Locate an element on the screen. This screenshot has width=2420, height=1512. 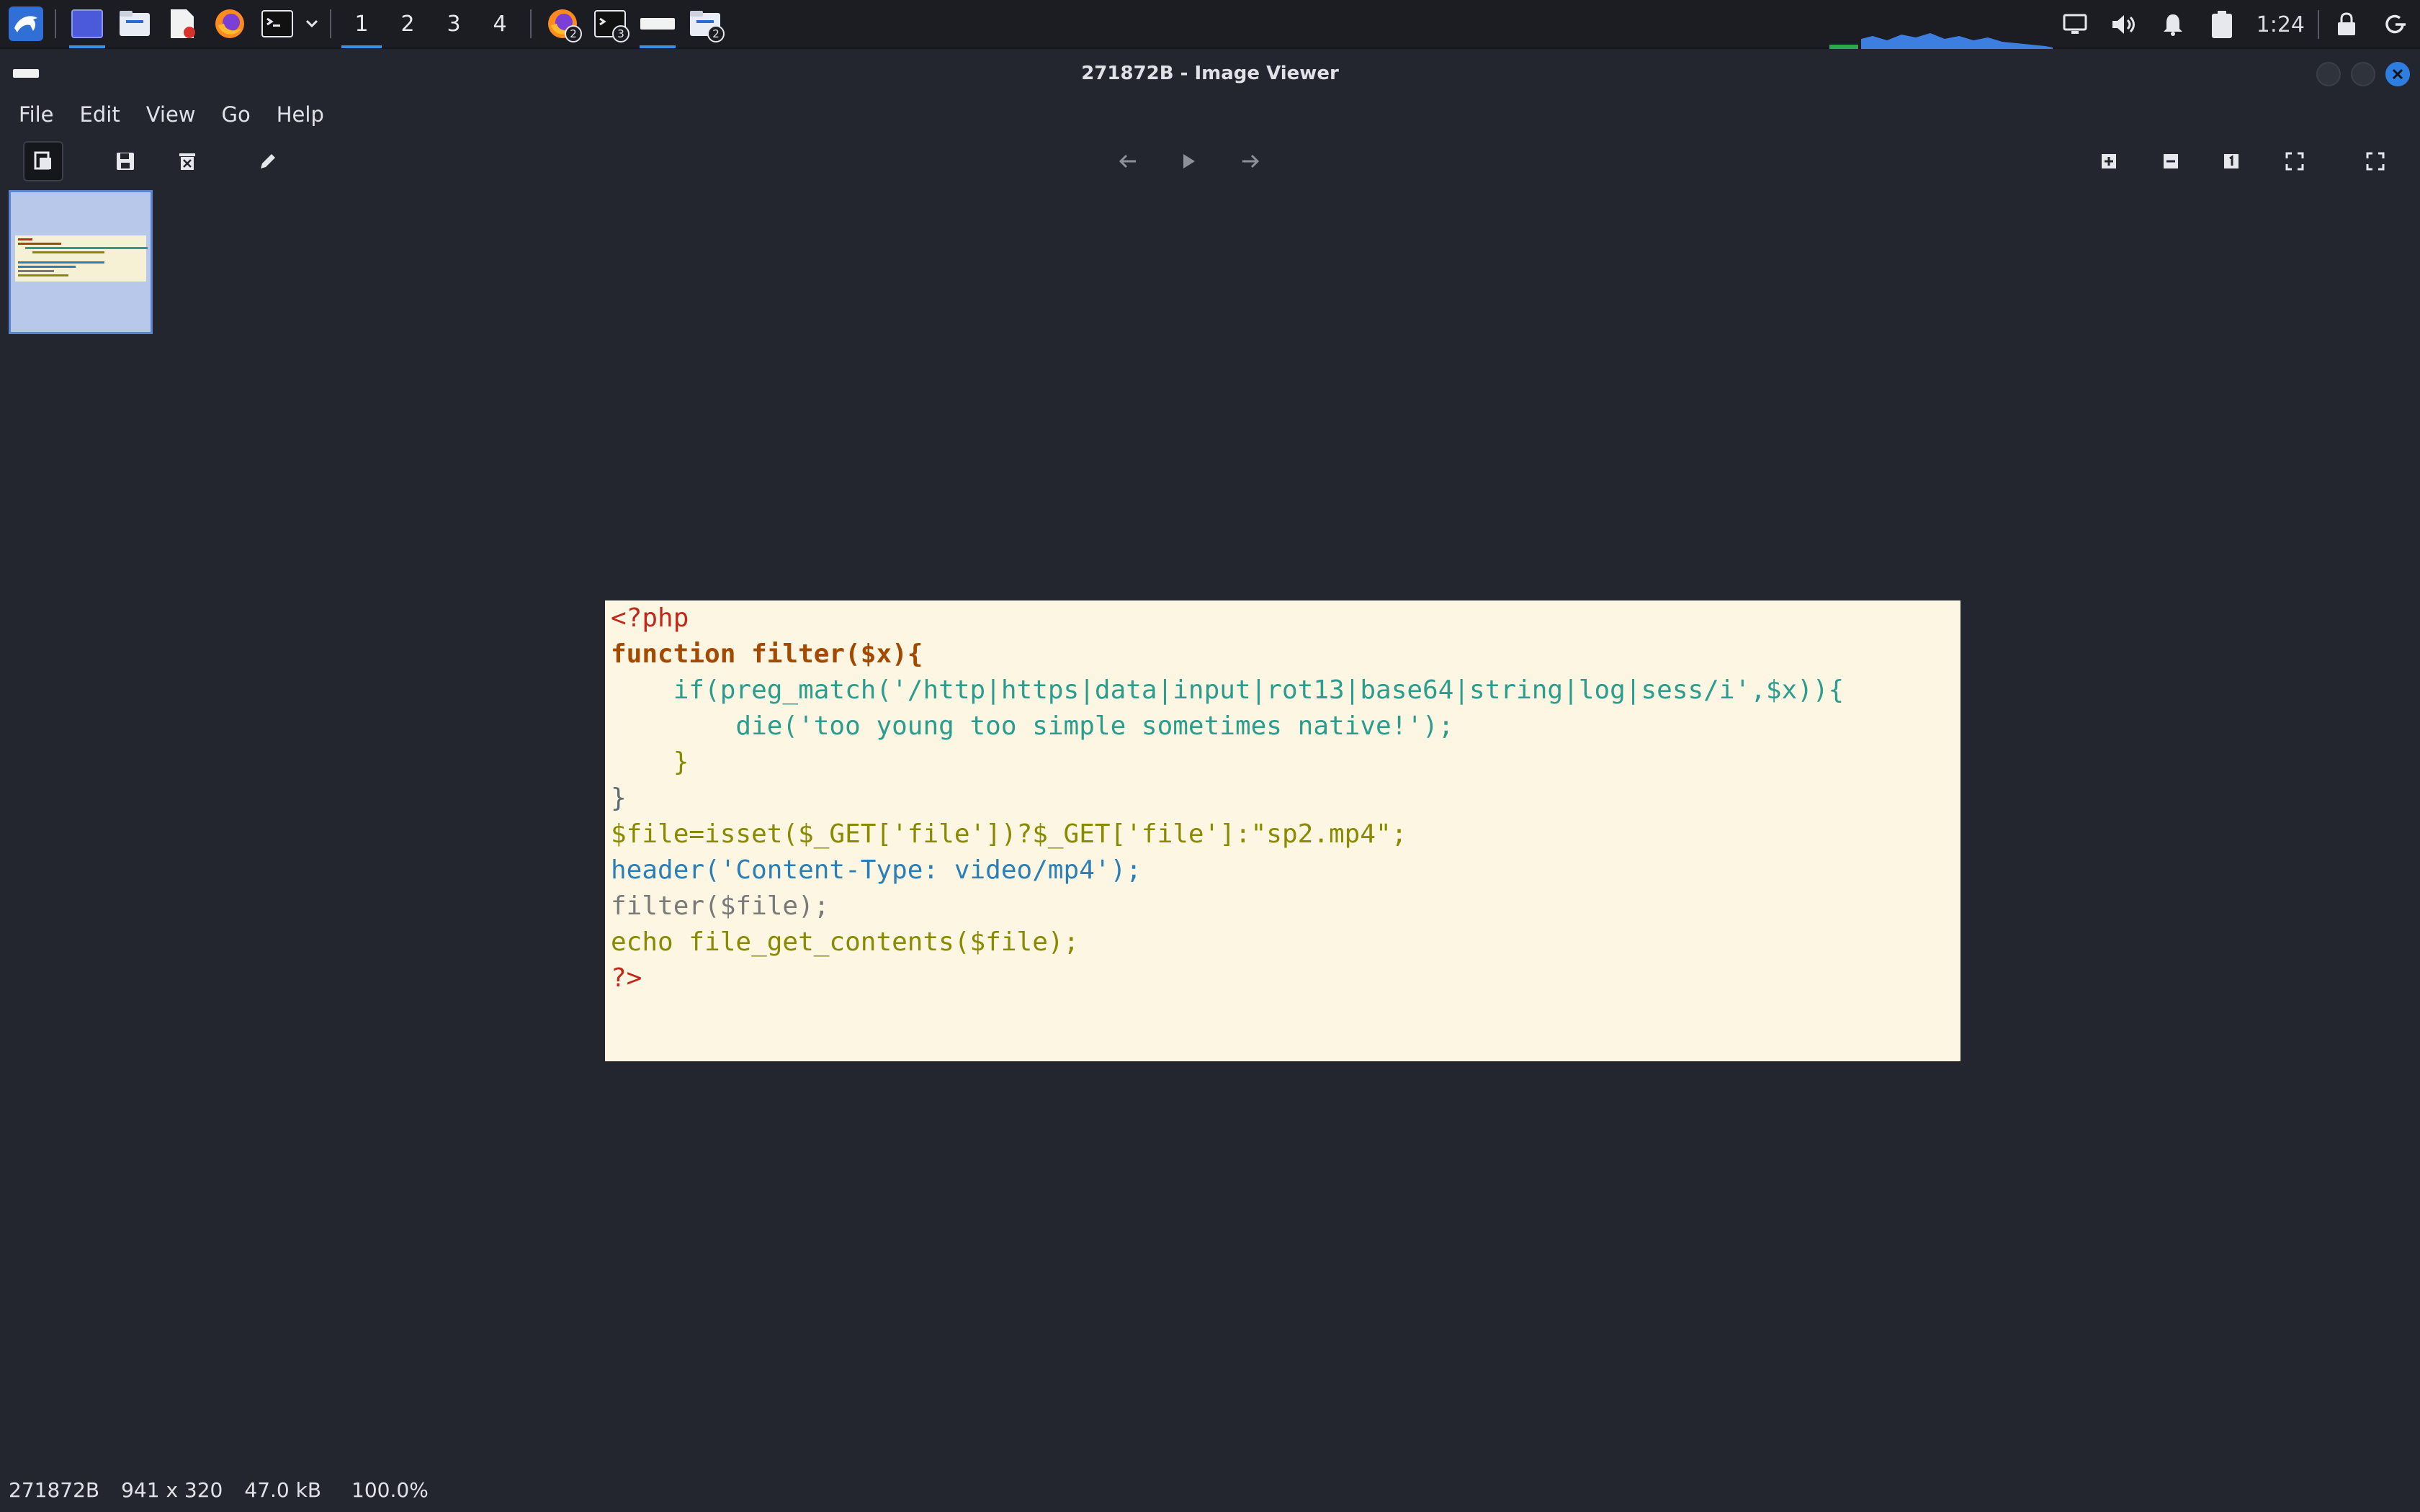
close-button is located at coordinates (2397, 74).